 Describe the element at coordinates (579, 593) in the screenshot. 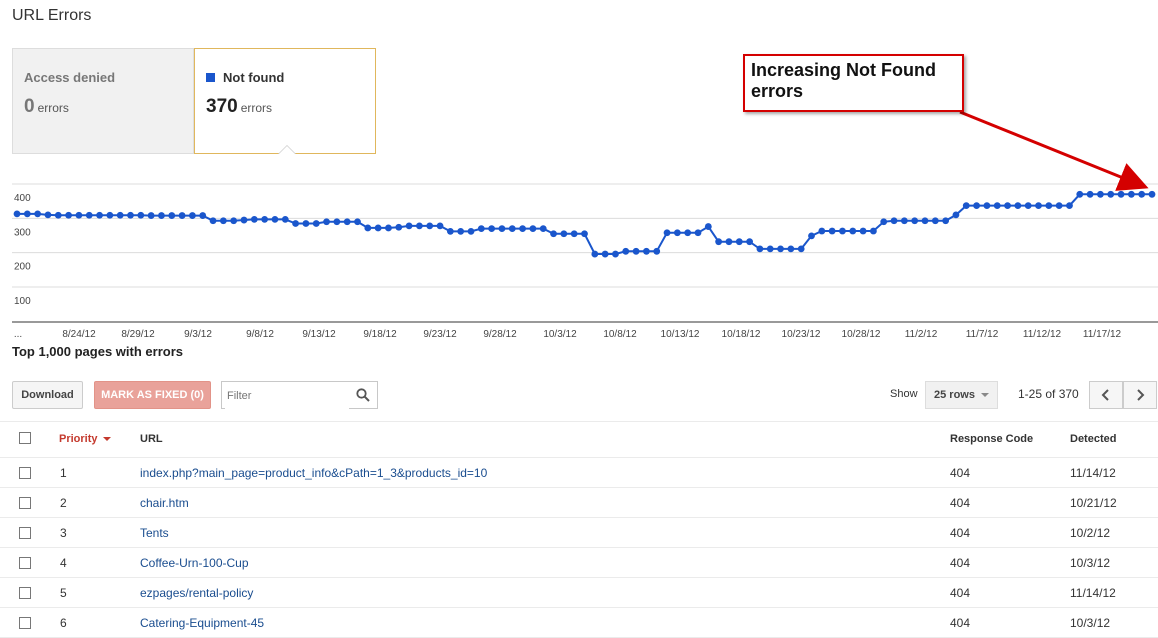

I see `table-row: 5 ezpages/rental-policy 404 11/14/12` at that location.